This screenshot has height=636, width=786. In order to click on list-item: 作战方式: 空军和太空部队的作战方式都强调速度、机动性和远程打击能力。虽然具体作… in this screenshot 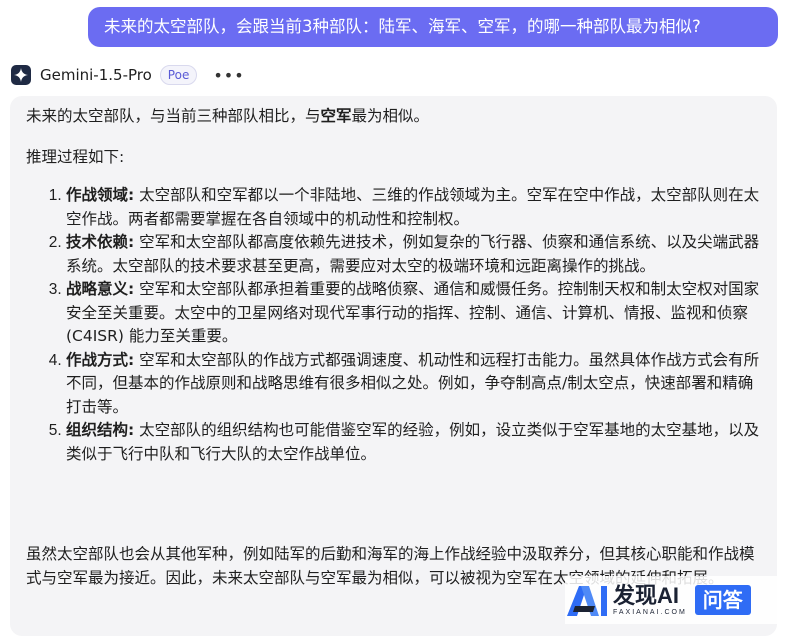, I will do `click(416, 384)`.